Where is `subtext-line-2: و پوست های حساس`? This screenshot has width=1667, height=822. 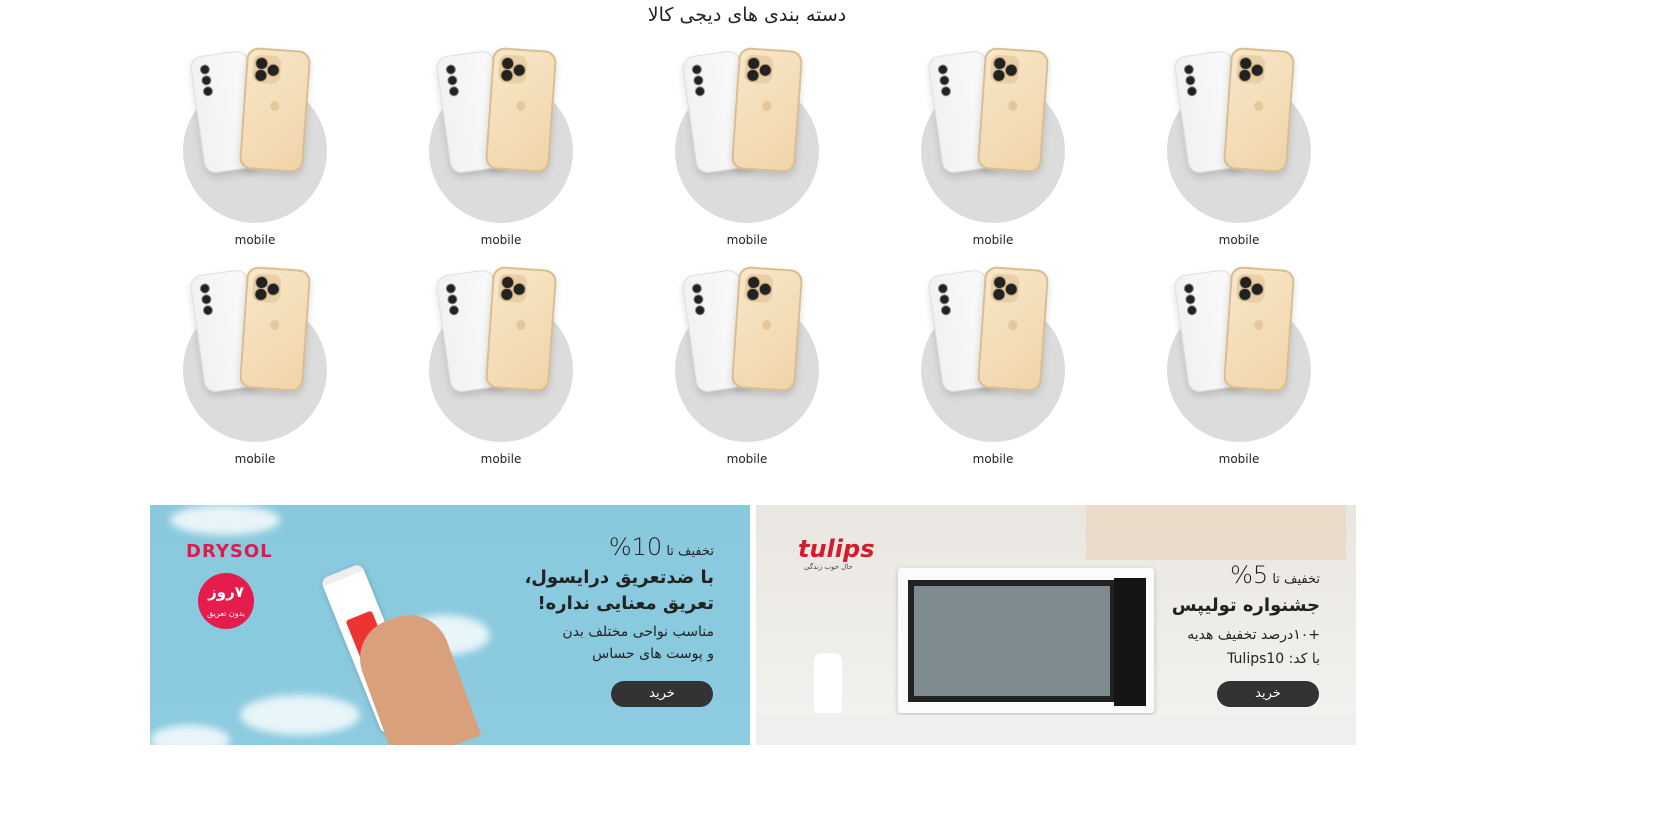
subtext-line-2: و پوست های حساس is located at coordinates (653, 654).